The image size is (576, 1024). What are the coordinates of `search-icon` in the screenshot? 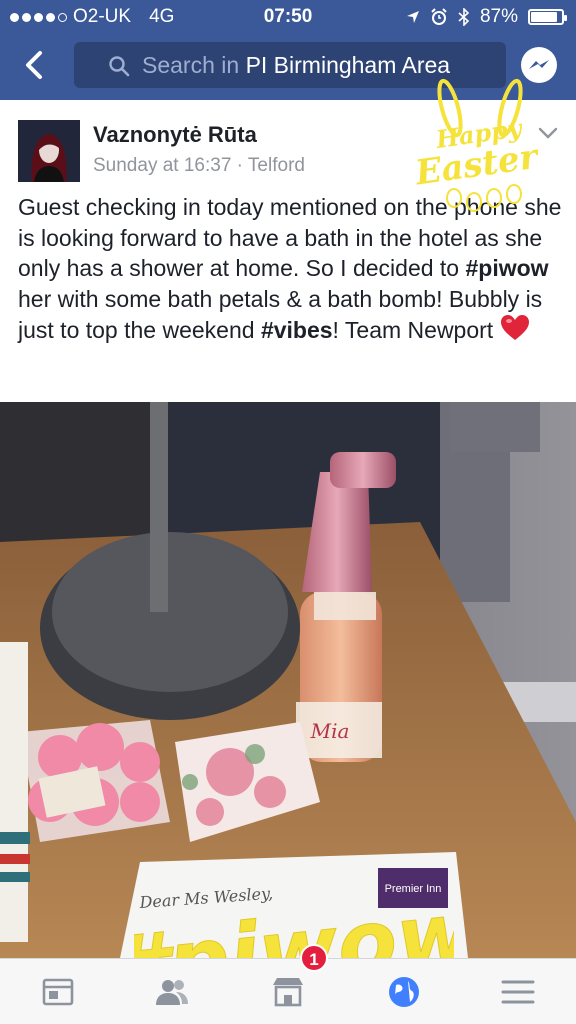 It's located at (119, 66).